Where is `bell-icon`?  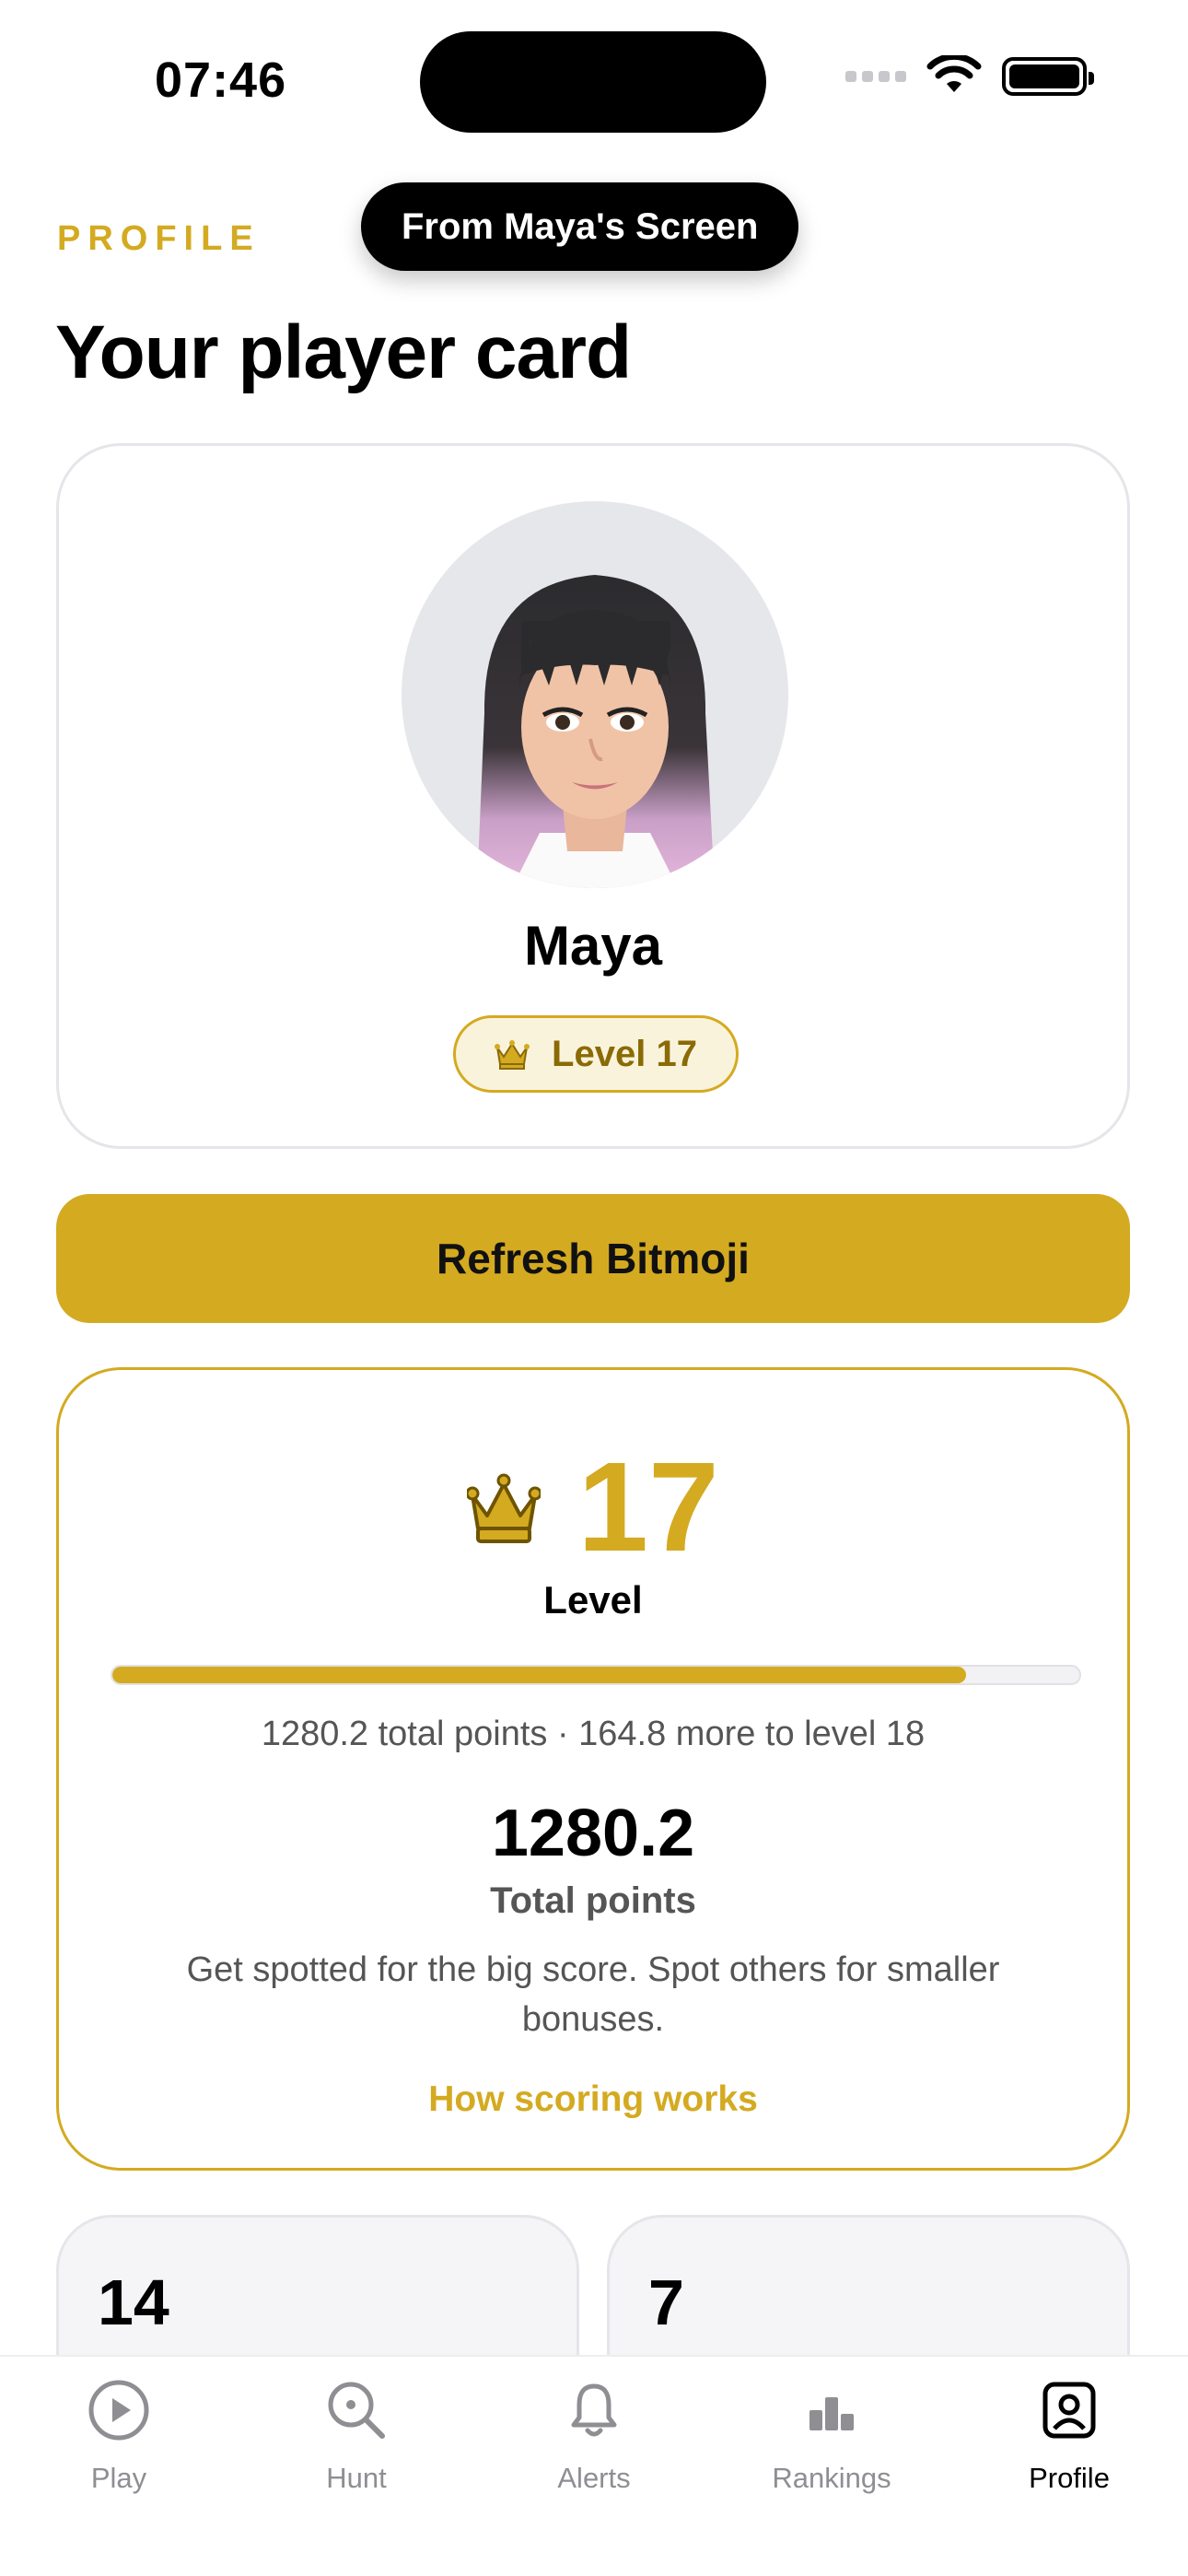 bell-icon is located at coordinates (594, 2410).